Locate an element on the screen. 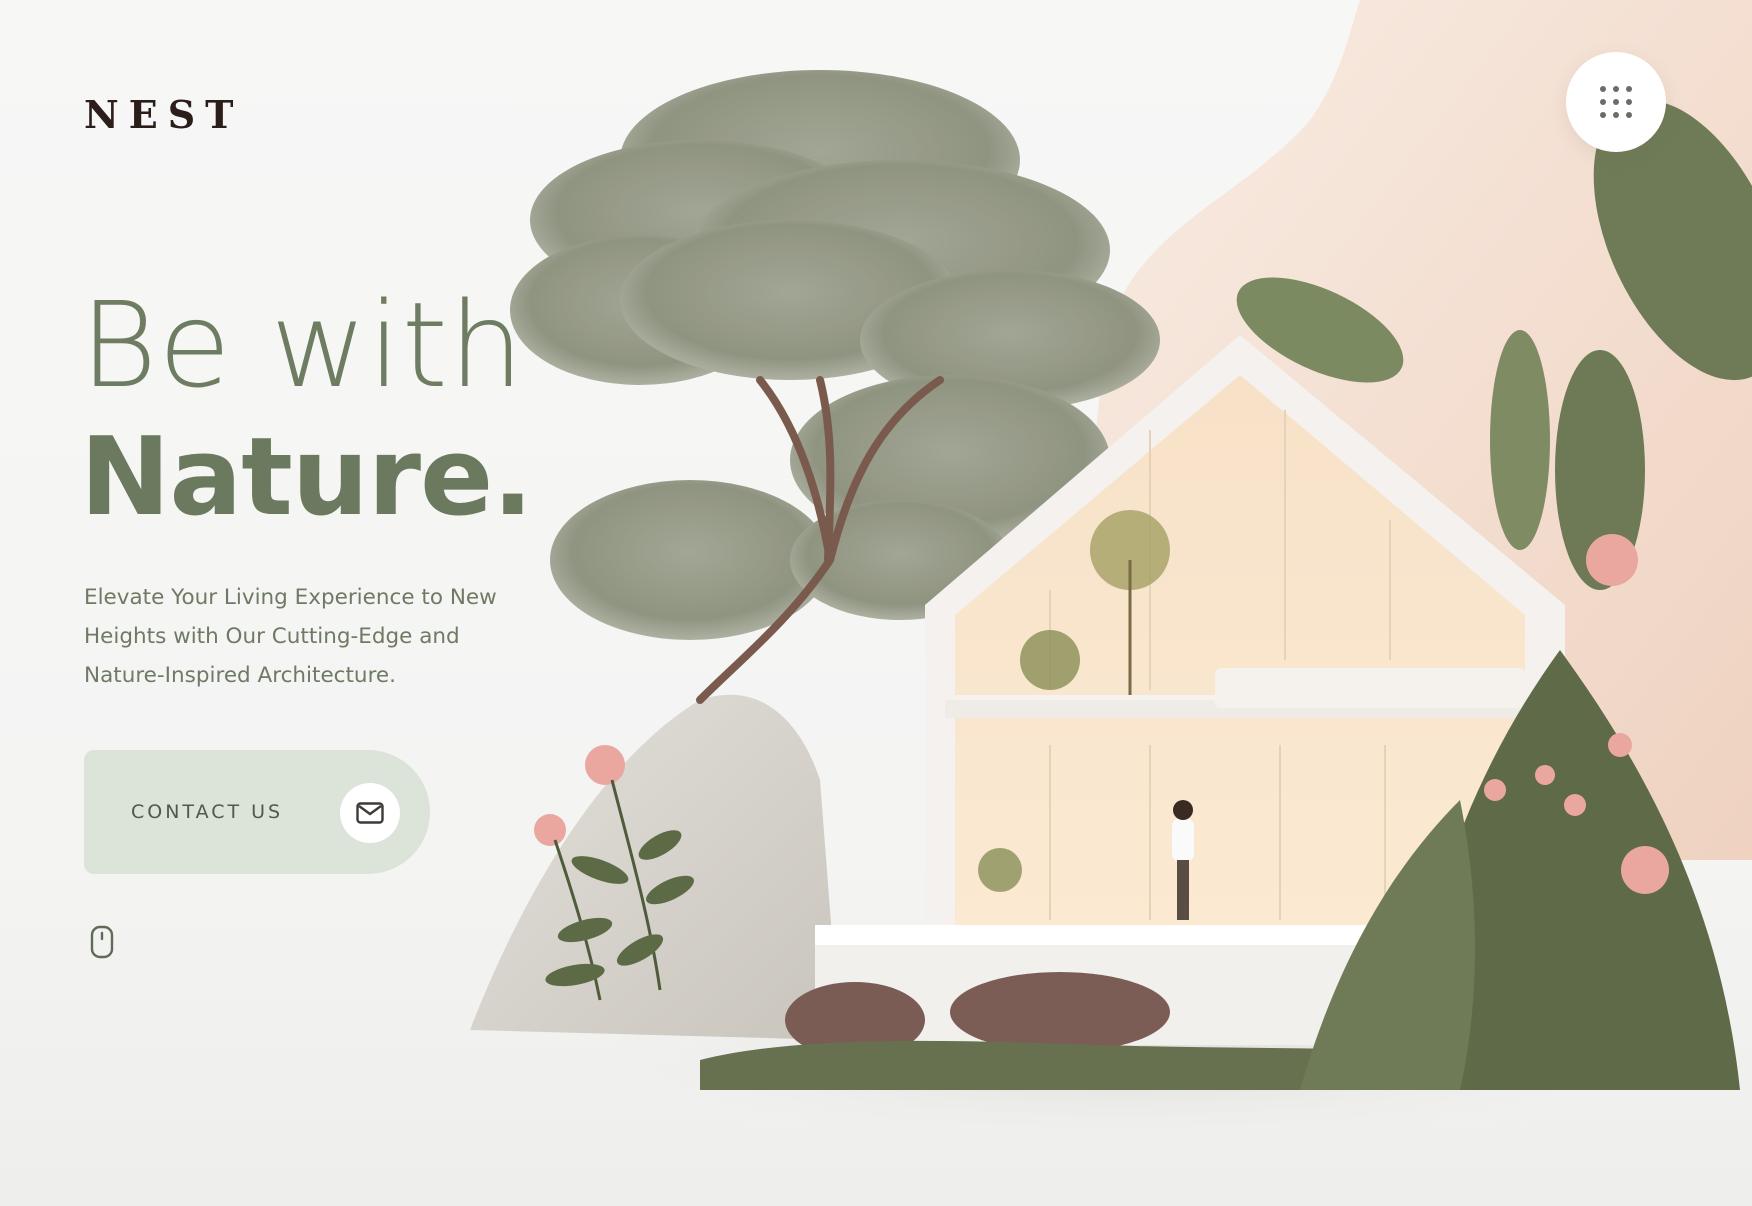 This screenshot has width=1752, height=1206. mail-icon is located at coordinates (370, 813).